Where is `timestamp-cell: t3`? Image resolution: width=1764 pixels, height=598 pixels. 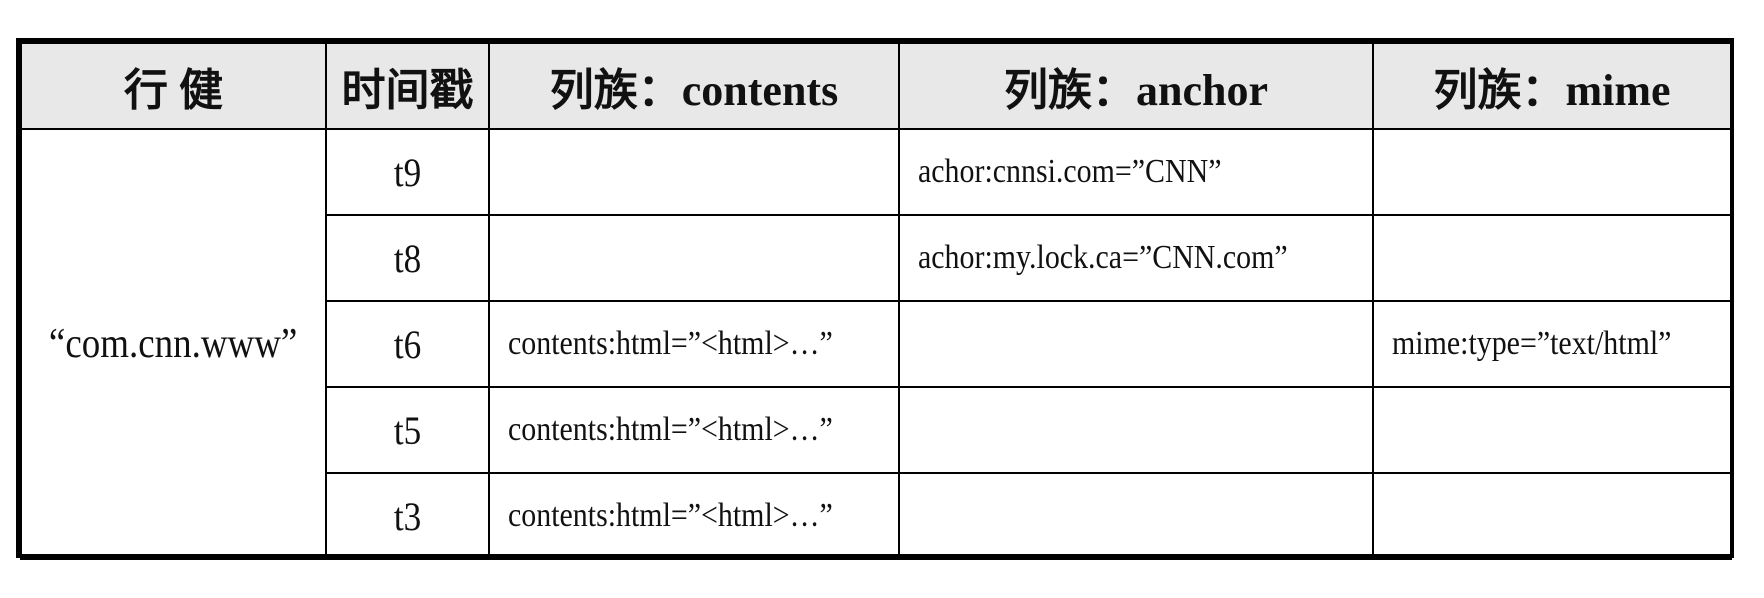
timestamp-cell: t3 is located at coordinates (407, 516).